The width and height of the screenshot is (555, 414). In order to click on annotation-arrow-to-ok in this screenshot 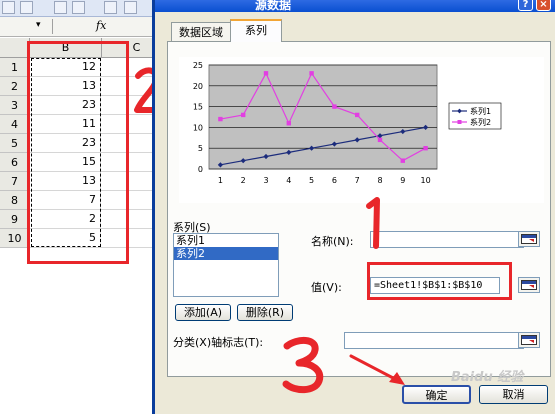, I will do `click(377, 369)`.